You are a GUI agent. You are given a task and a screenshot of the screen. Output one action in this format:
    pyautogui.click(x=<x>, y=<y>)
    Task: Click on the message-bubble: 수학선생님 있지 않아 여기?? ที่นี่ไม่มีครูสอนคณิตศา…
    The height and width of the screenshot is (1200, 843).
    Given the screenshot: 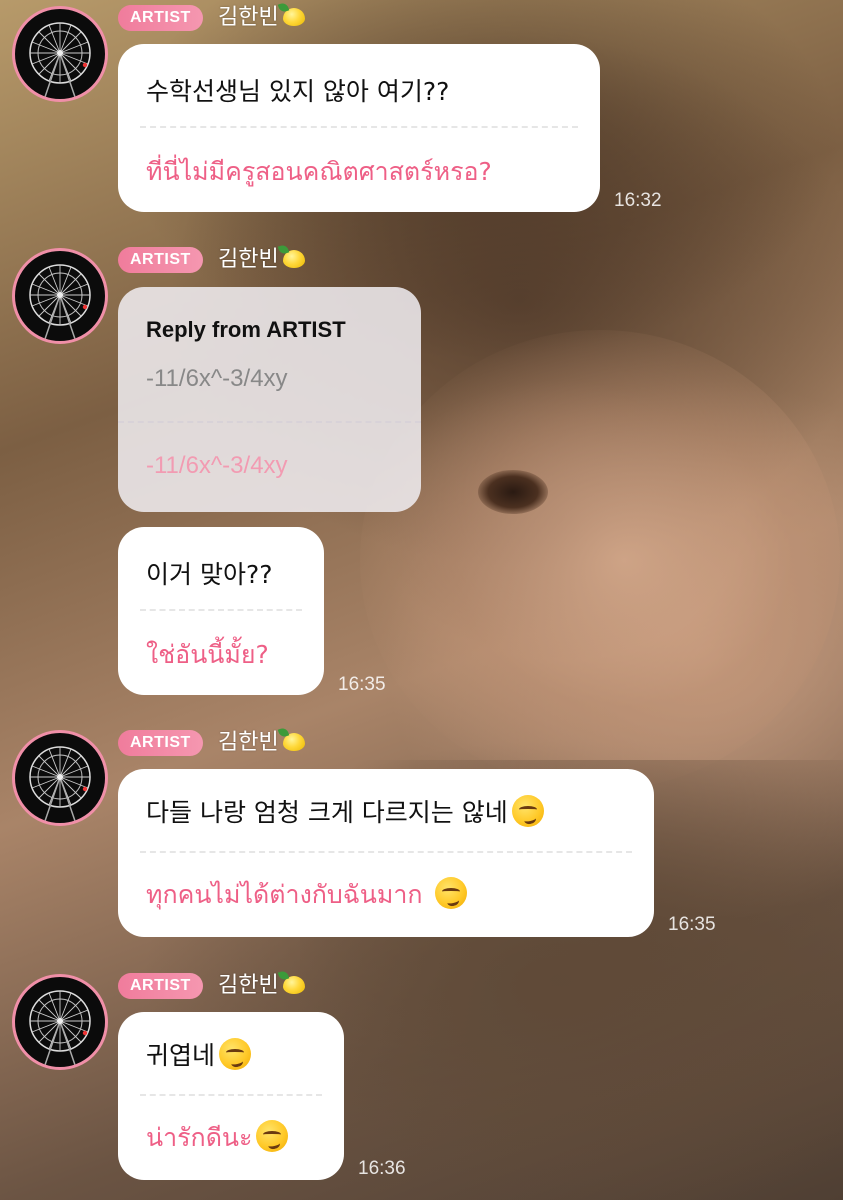 What is the action you would take?
    pyautogui.click(x=359, y=128)
    